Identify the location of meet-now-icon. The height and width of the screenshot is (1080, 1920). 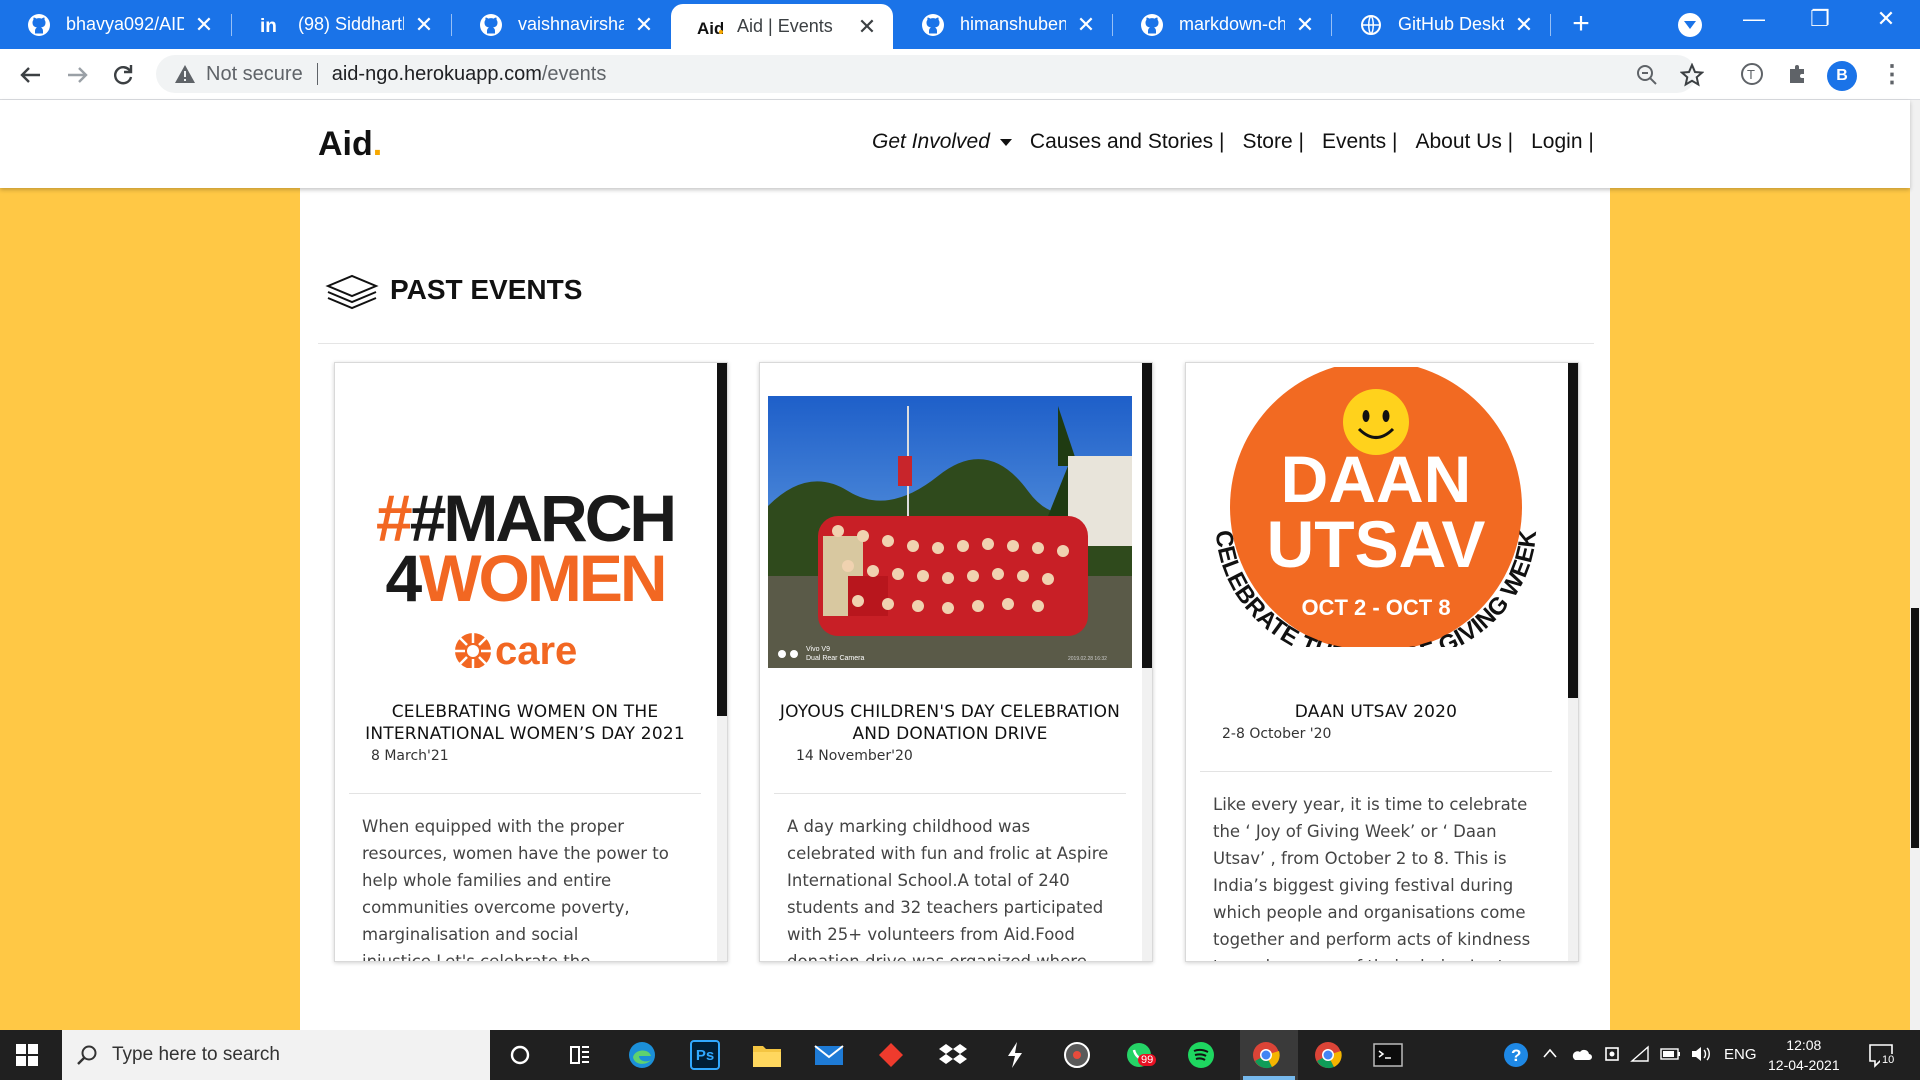
(1612, 1056).